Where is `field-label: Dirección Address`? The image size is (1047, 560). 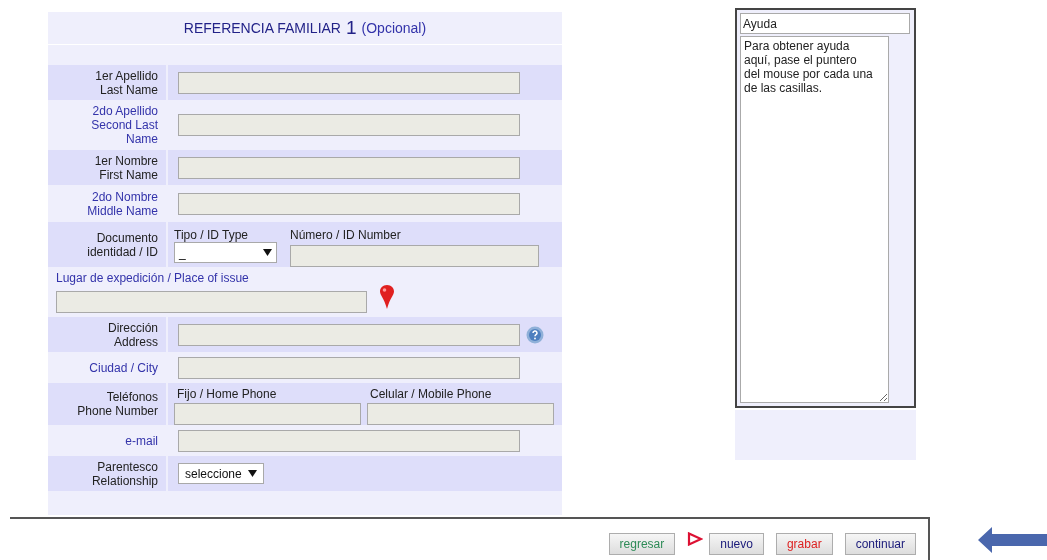 field-label: Dirección Address is located at coordinates (133, 334).